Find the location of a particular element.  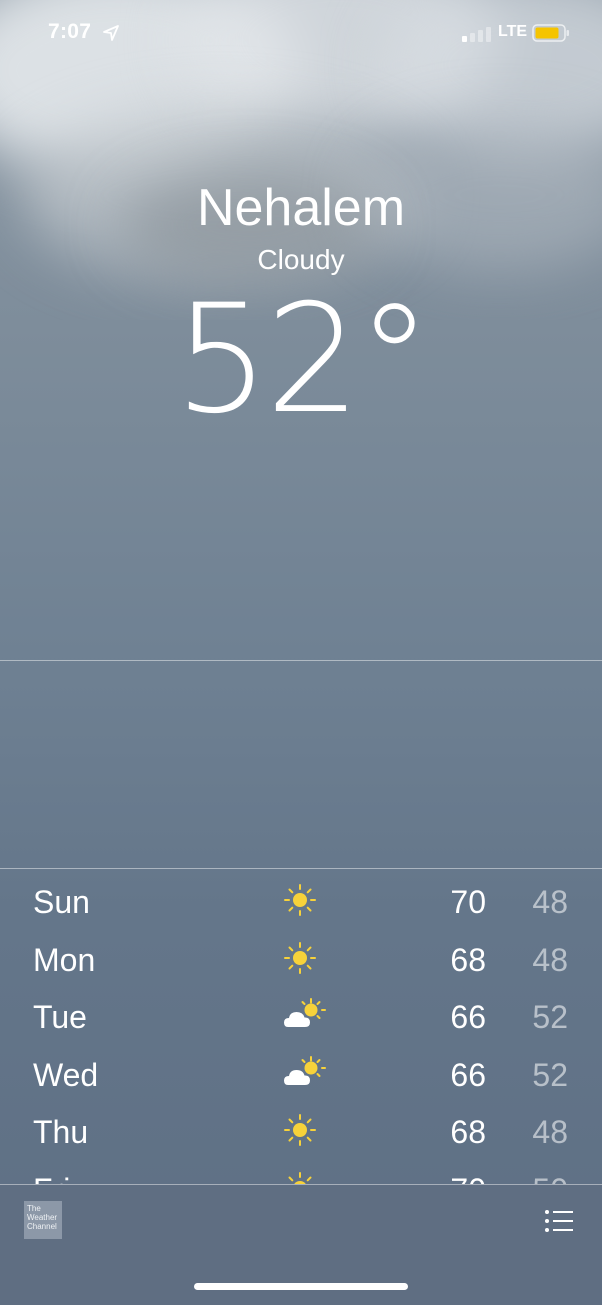

forecast-row: Fri 70 50 is located at coordinates (301, 1170).